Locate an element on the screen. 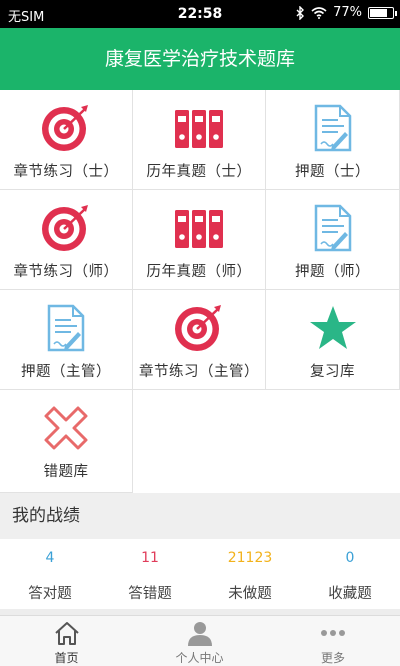 Image resolution: width=400 pixels, height=666 pixels. grid-item-chapter-practice-shi-level2: 章节练习（师） is located at coordinates (66, 240).